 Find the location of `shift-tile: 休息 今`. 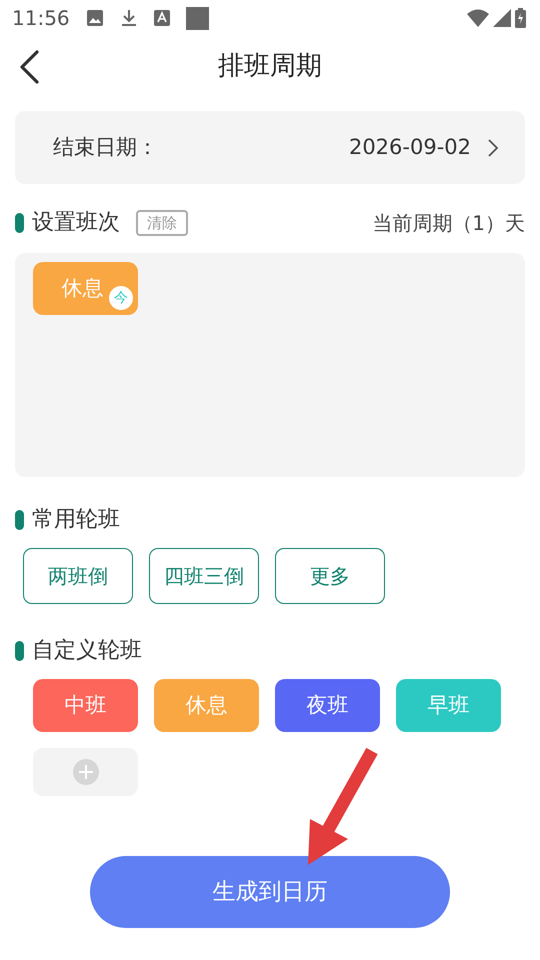

shift-tile: 休息 今 is located at coordinates (85, 288).